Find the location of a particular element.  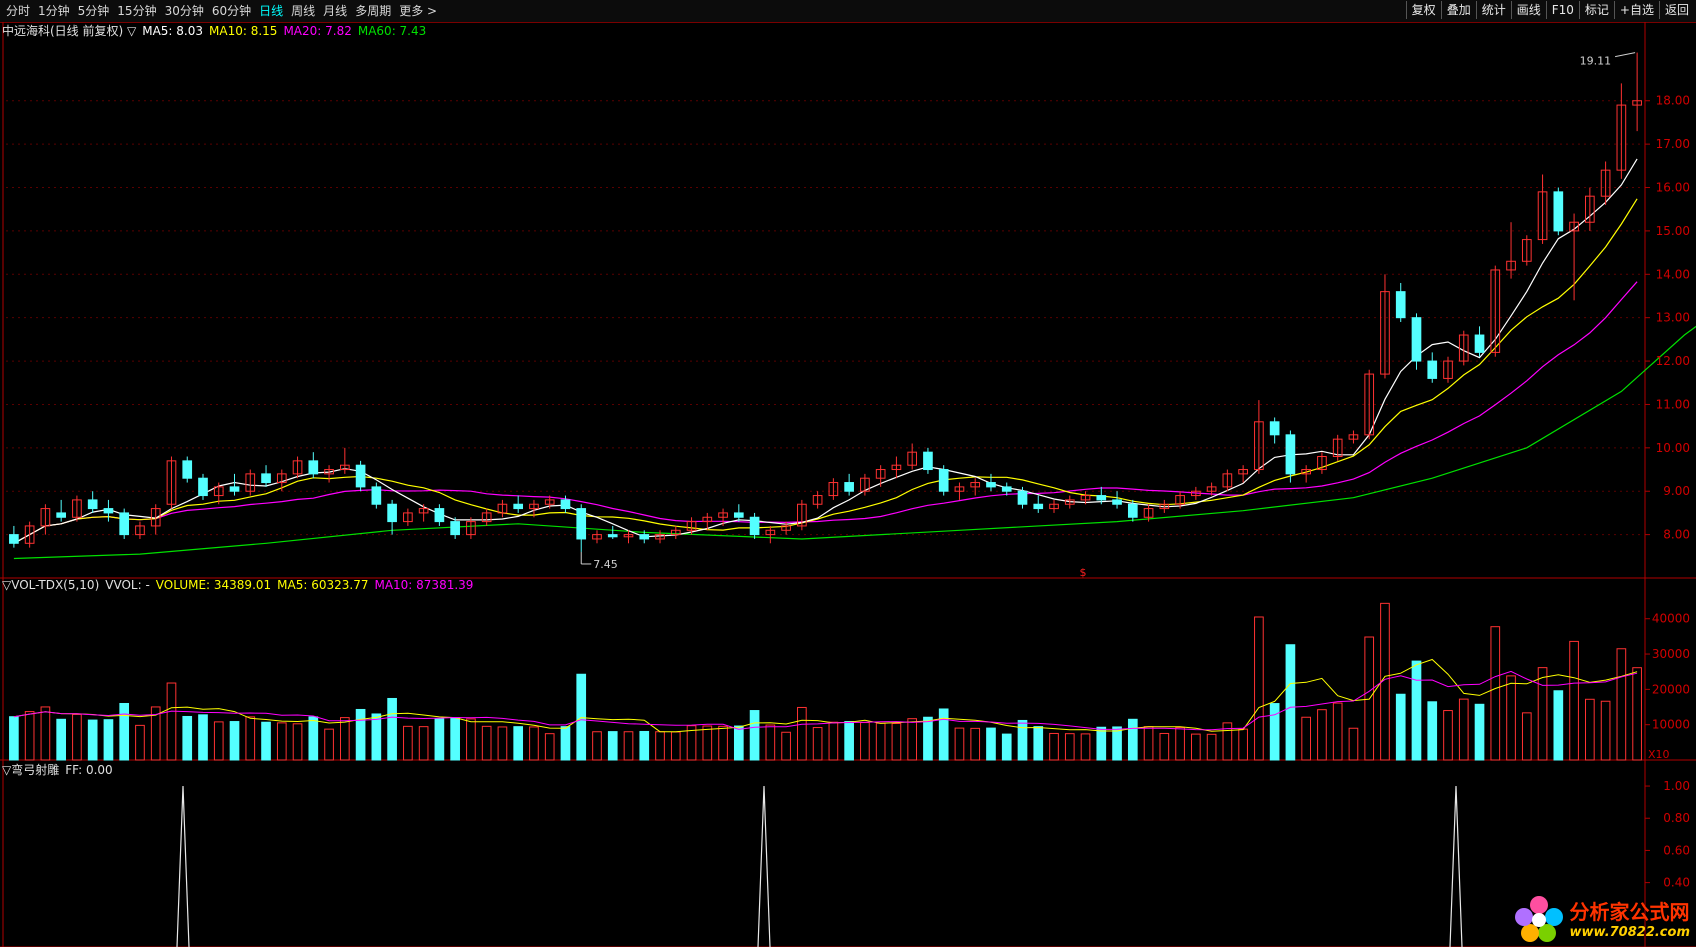

volume-label: VOLUME: 34389.01 is located at coordinates (213, 585).